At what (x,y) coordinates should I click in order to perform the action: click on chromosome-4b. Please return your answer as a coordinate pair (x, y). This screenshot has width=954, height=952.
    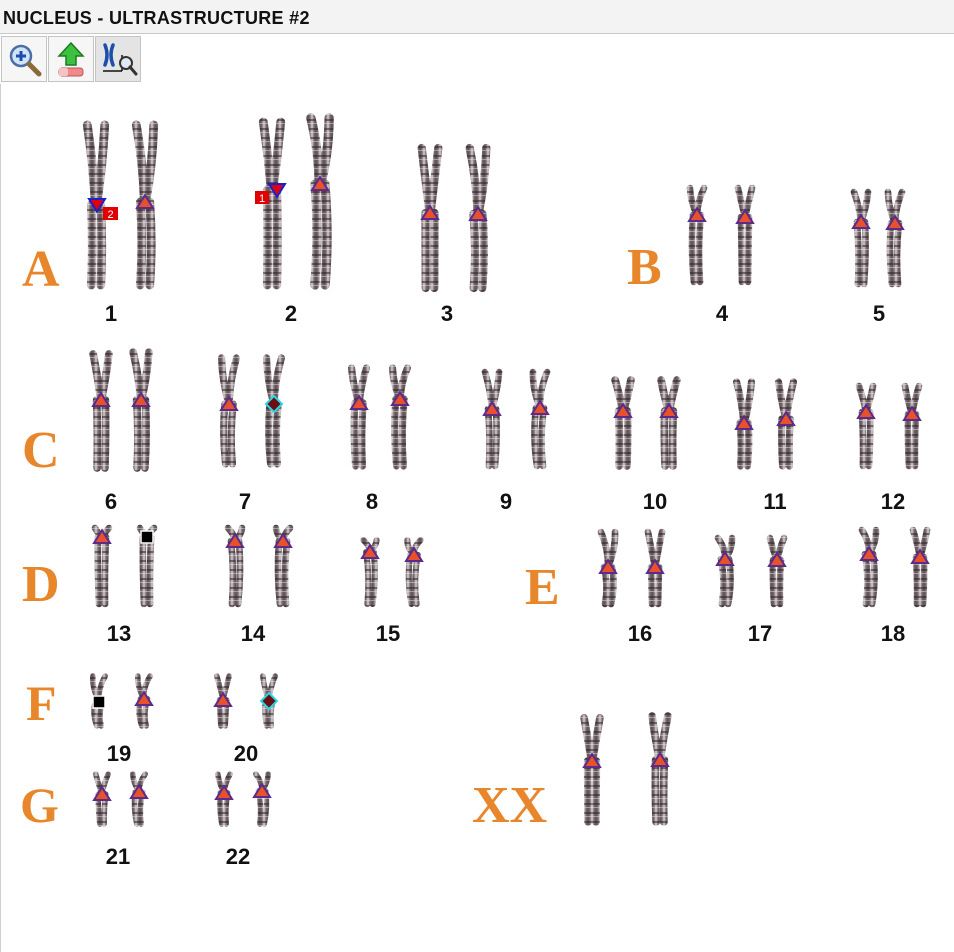
    Looking at the image, I should click on (745, 235).